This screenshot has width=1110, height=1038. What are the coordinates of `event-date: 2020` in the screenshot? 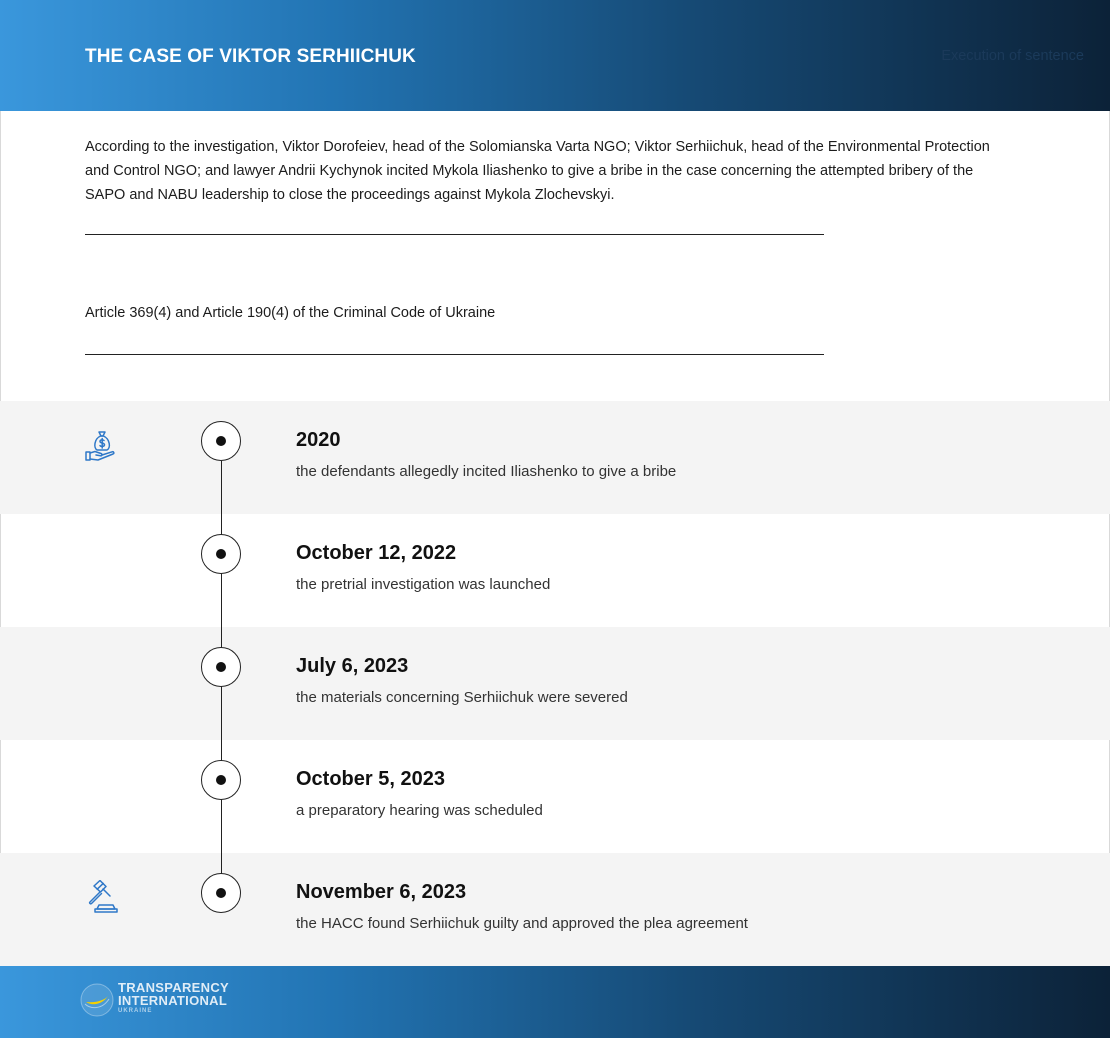 It's located at (318, 440).